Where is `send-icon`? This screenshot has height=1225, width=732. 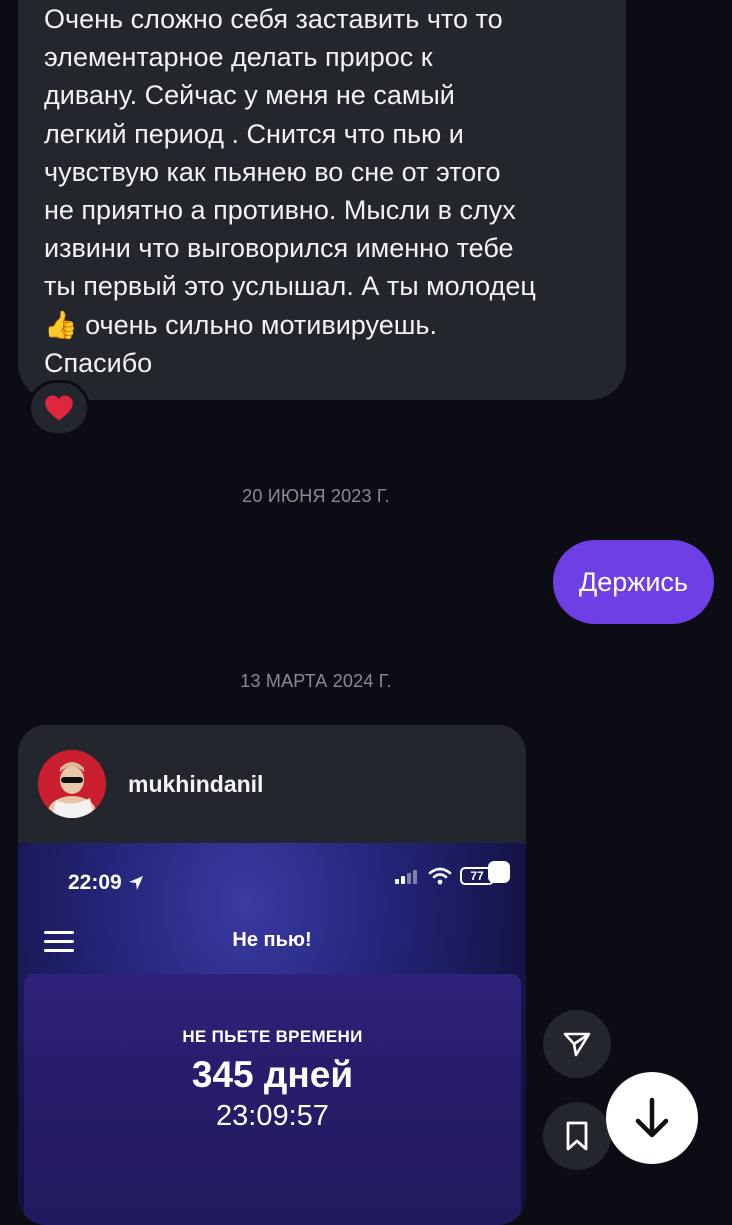 send-icon is located at coordinates (577, 1044).